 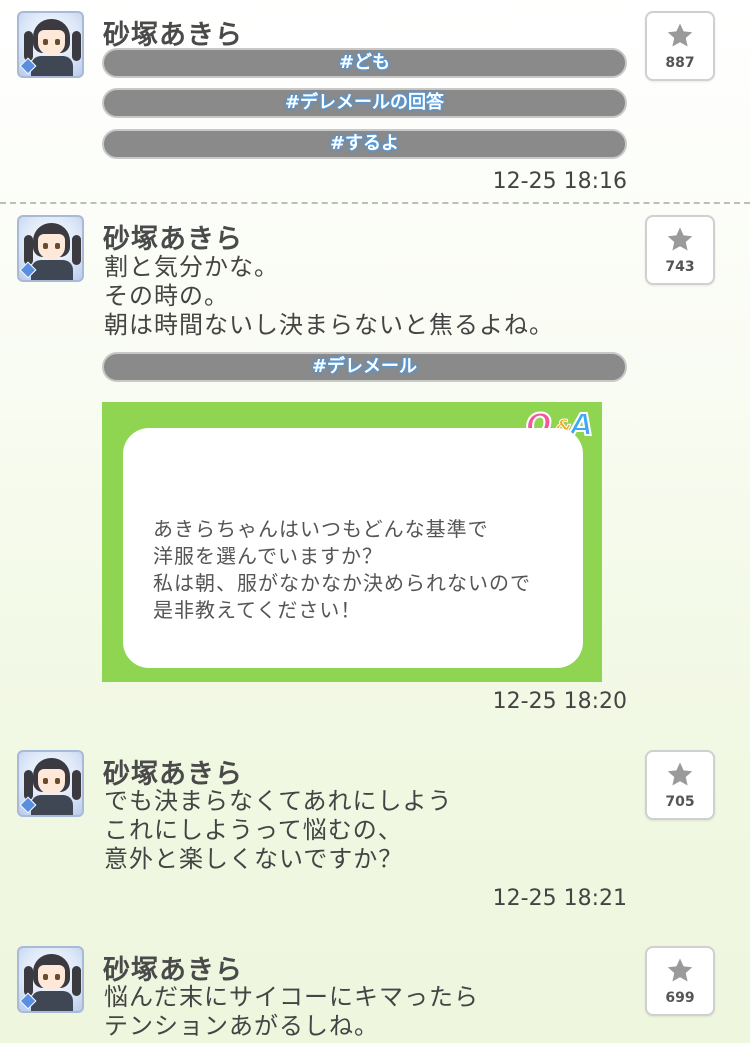 What do you see at coordinates (253, 830) in the screenshot?
I see `message-line: これにしようって悩むの、` at bounding box center [253, 830].